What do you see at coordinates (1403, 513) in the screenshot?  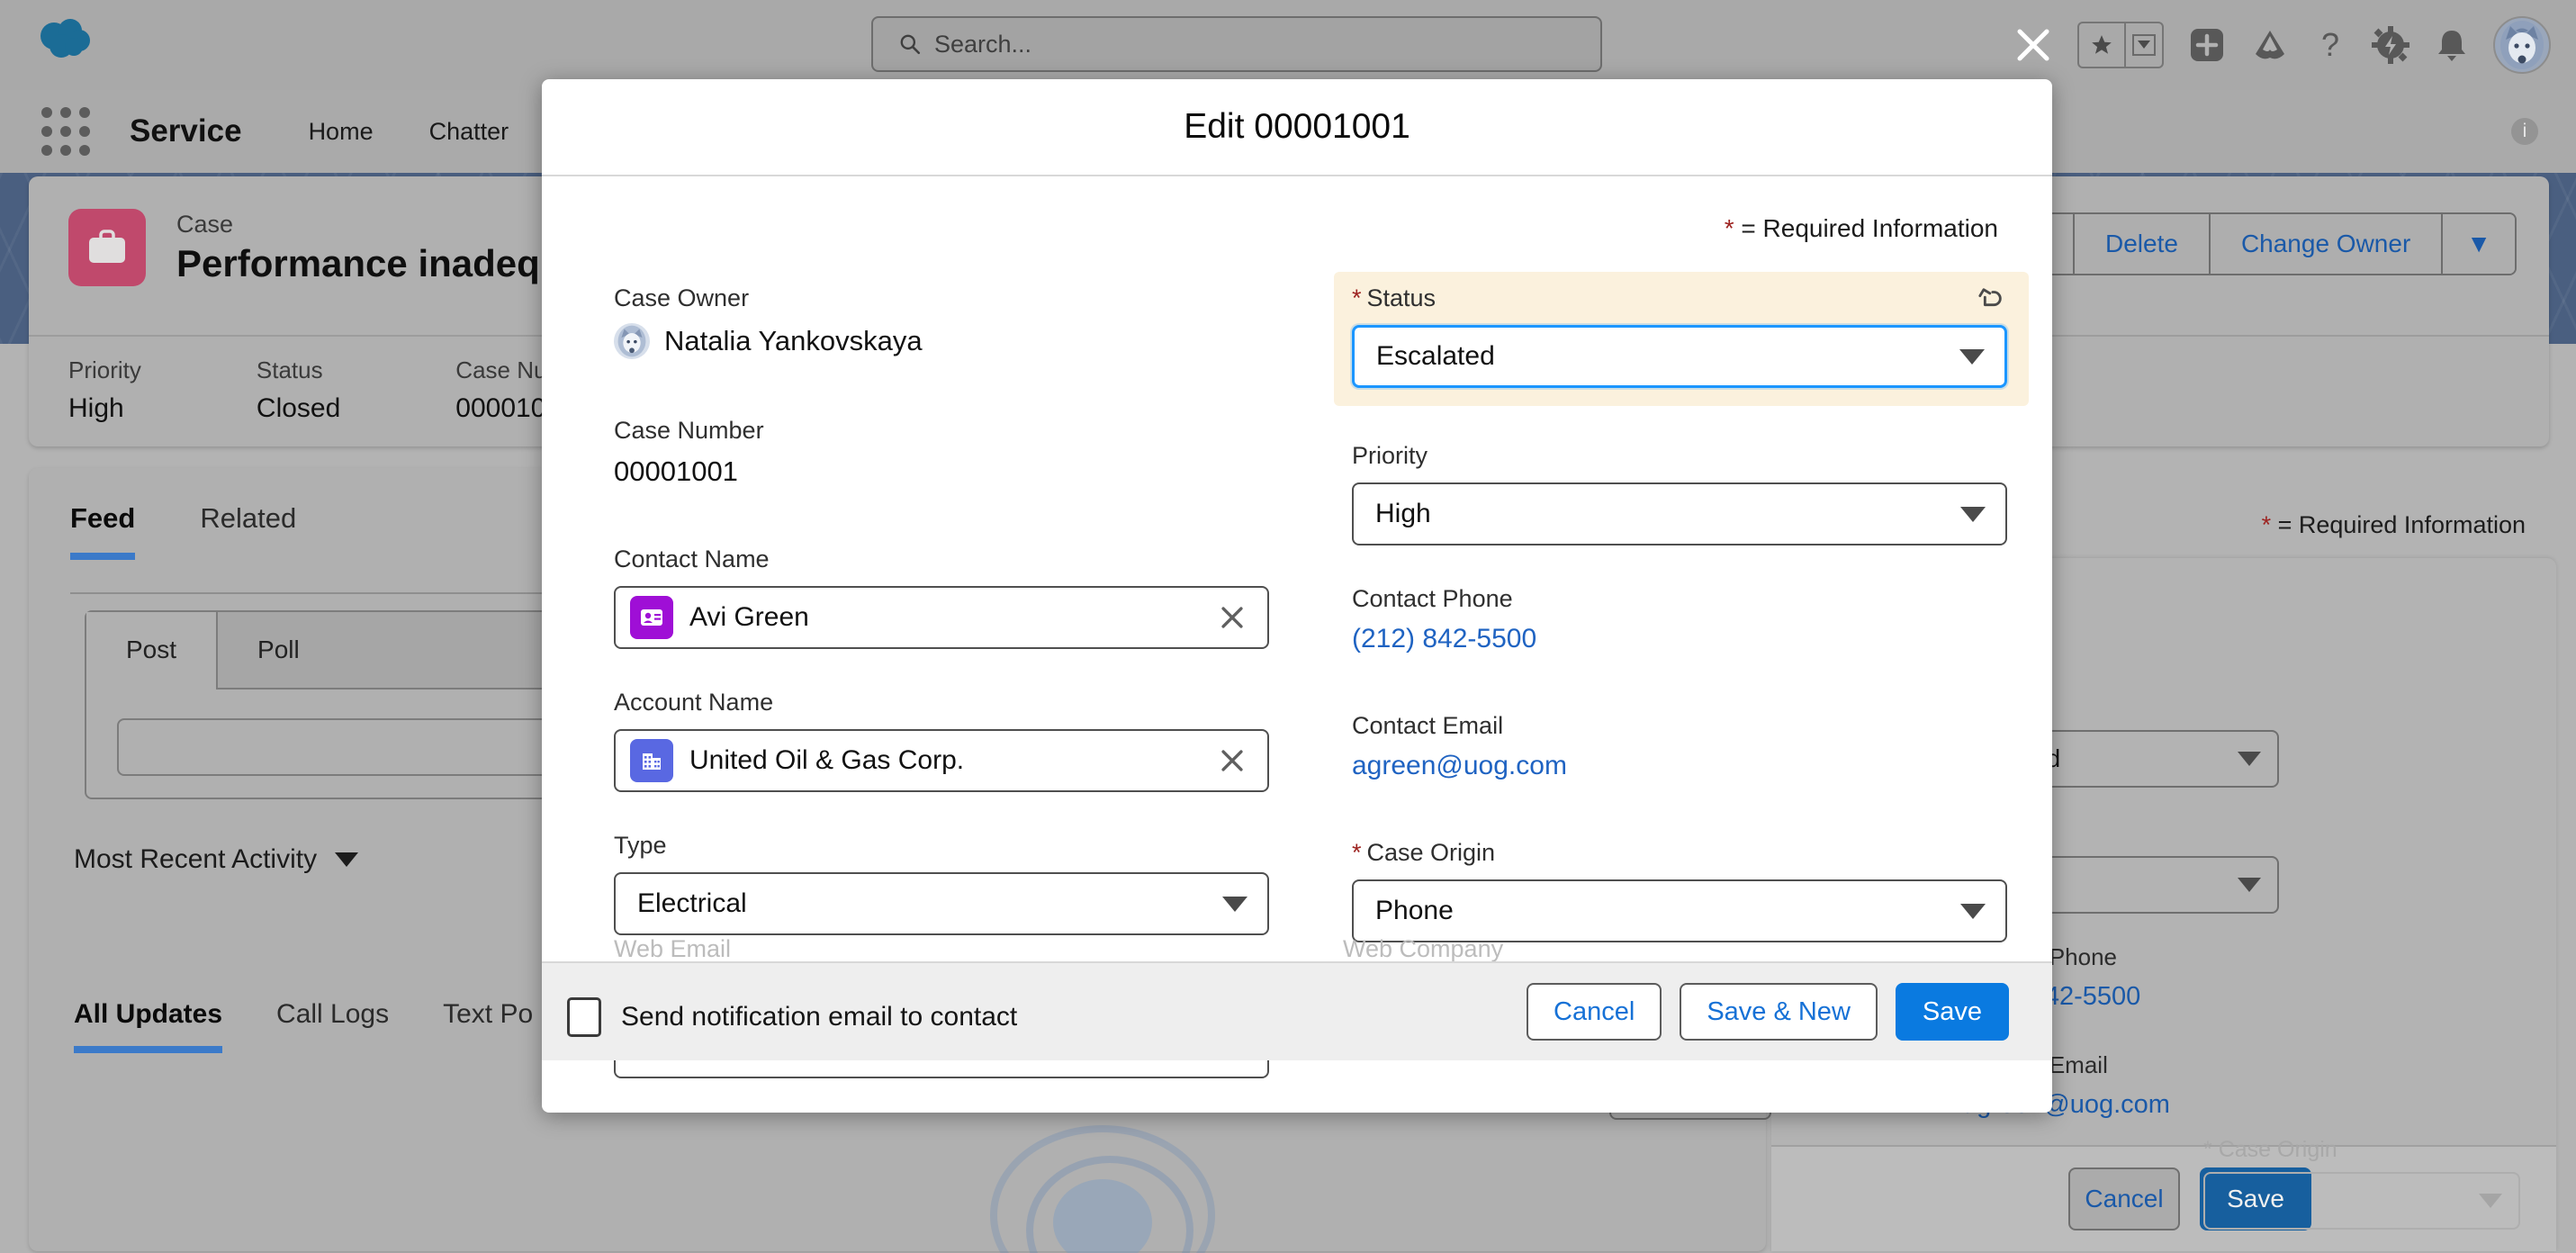 I see `priority-value: High` at bounding box center [1403, 513].